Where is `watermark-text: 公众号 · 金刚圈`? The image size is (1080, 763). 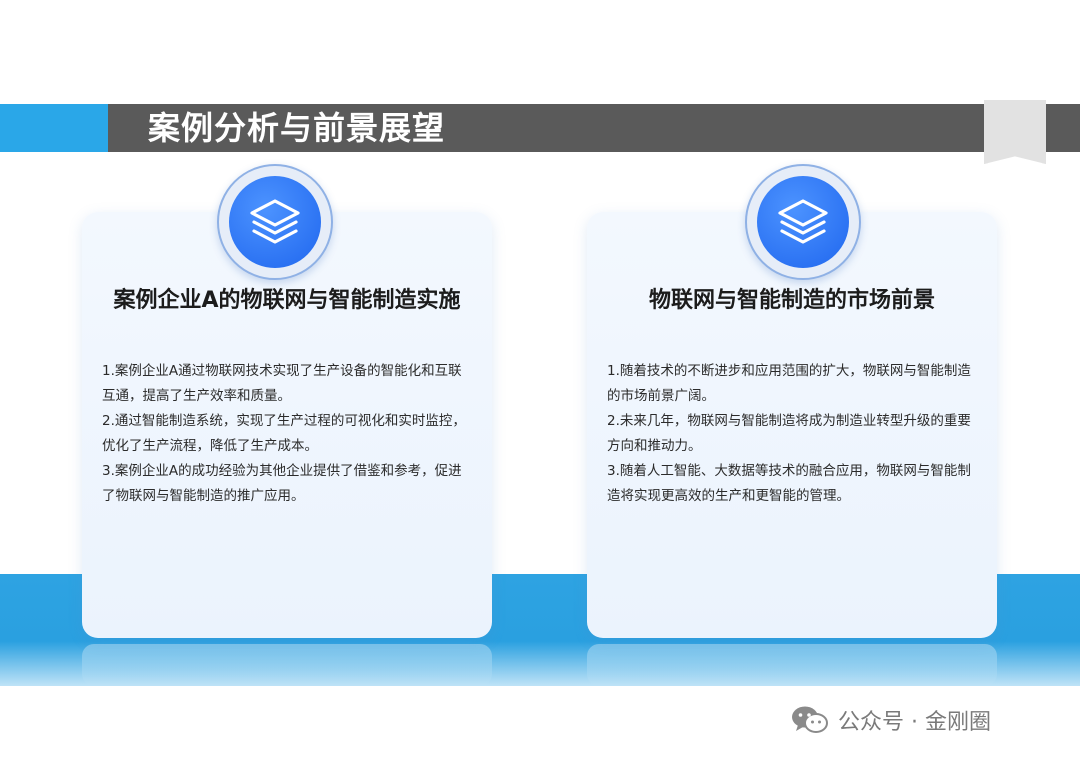 watermark-text: 公众号 · 金刚圈 is located at coordinates (914, 722).